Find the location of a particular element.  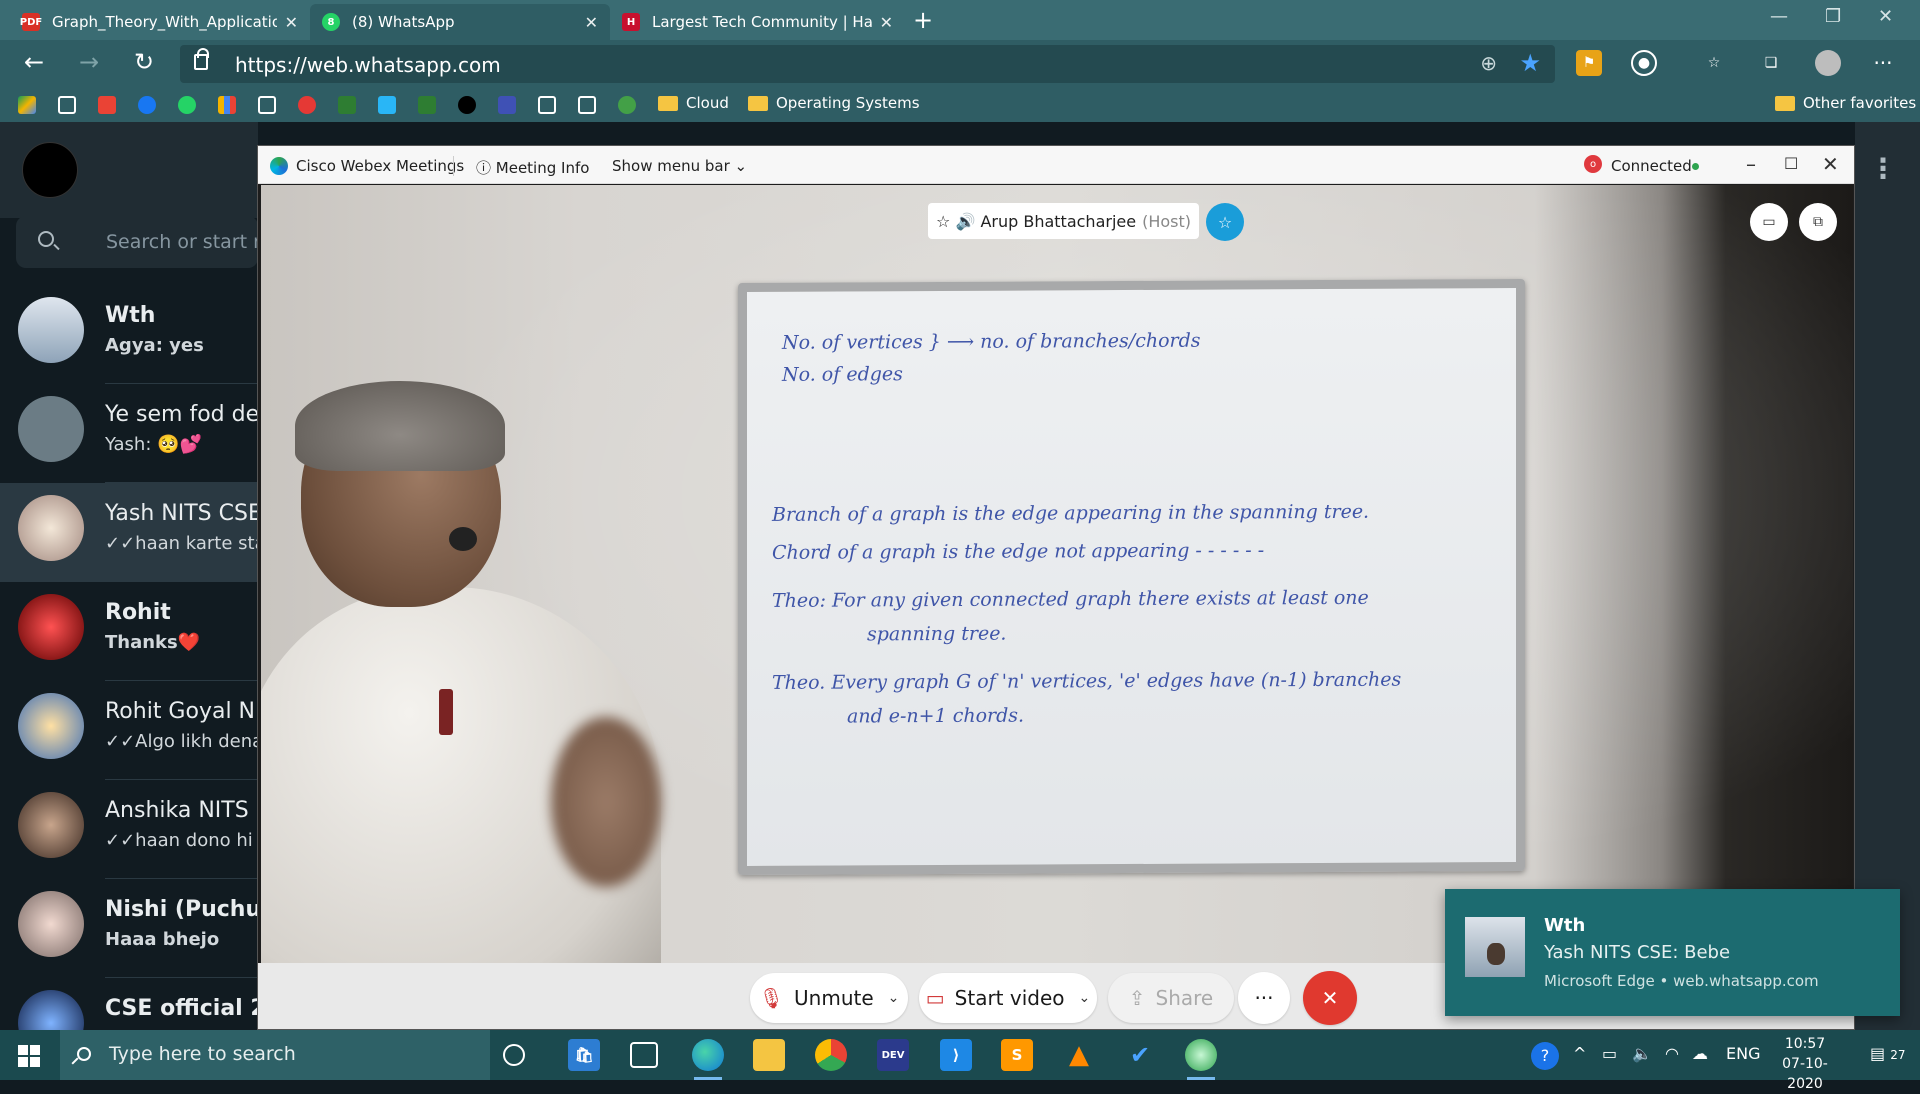

share-button: ⇪ Share is located at coordinates (1171, 998).